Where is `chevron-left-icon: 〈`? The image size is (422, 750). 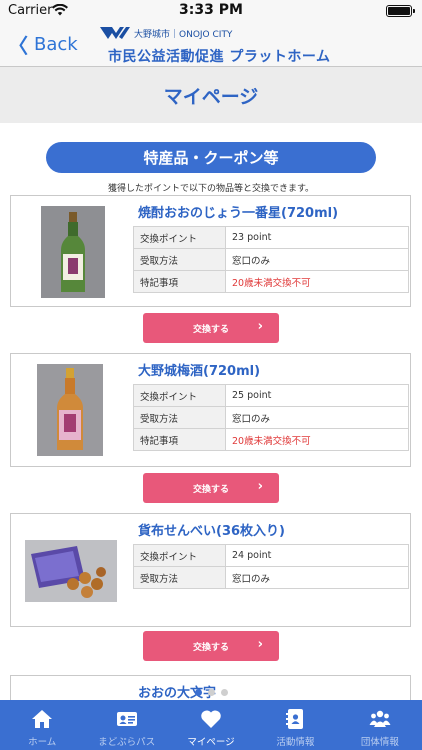
chevron-left-icon: 〈 is located at coordinates (18, 46).